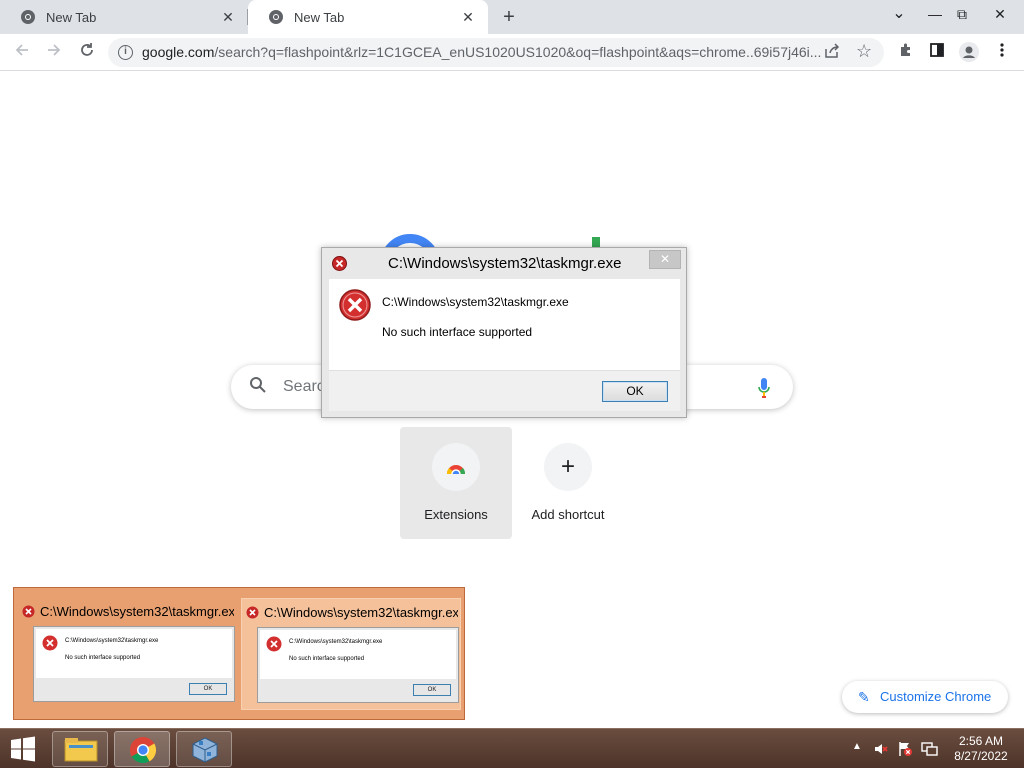  I want to click on tab-new-tab-2: New Tab ✕, so click(368, 17).